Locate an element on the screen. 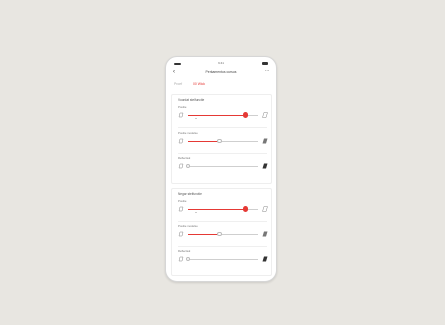  status-time: 9:41 is located at coordinates (221, 63).